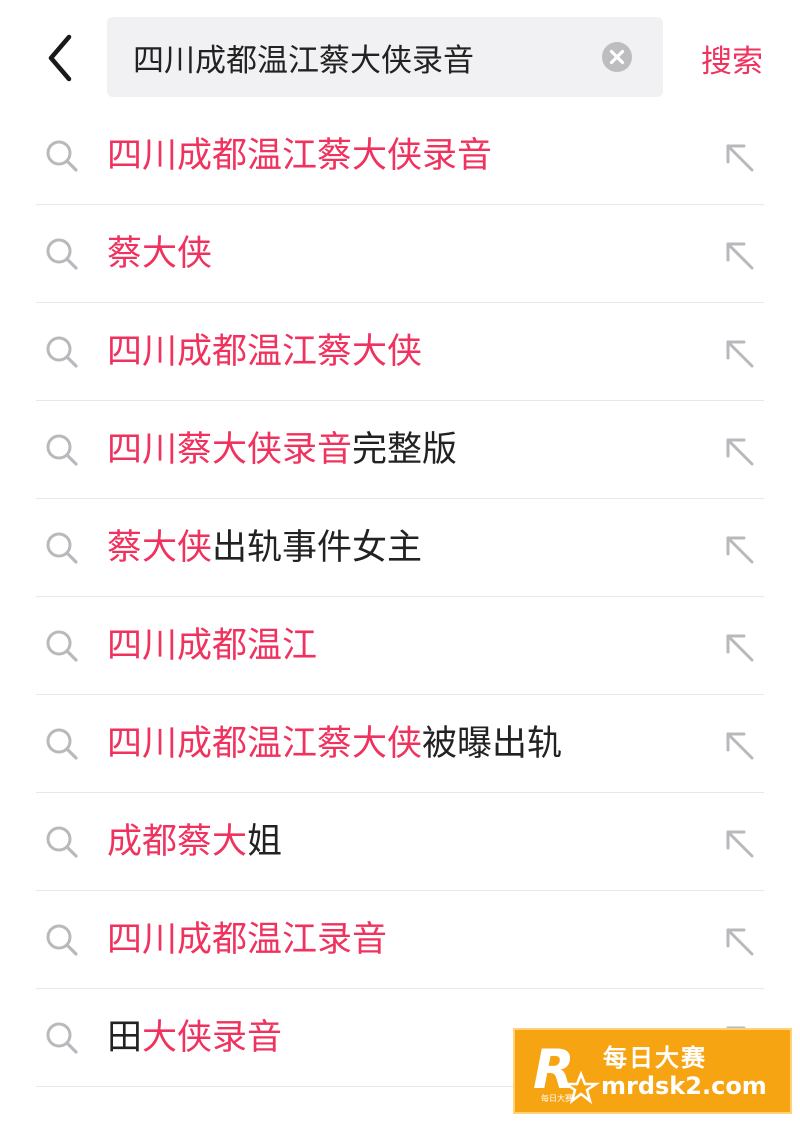  I want to click on suggestion-text: 四川成都温江蔡大侠, so click(264, 352).